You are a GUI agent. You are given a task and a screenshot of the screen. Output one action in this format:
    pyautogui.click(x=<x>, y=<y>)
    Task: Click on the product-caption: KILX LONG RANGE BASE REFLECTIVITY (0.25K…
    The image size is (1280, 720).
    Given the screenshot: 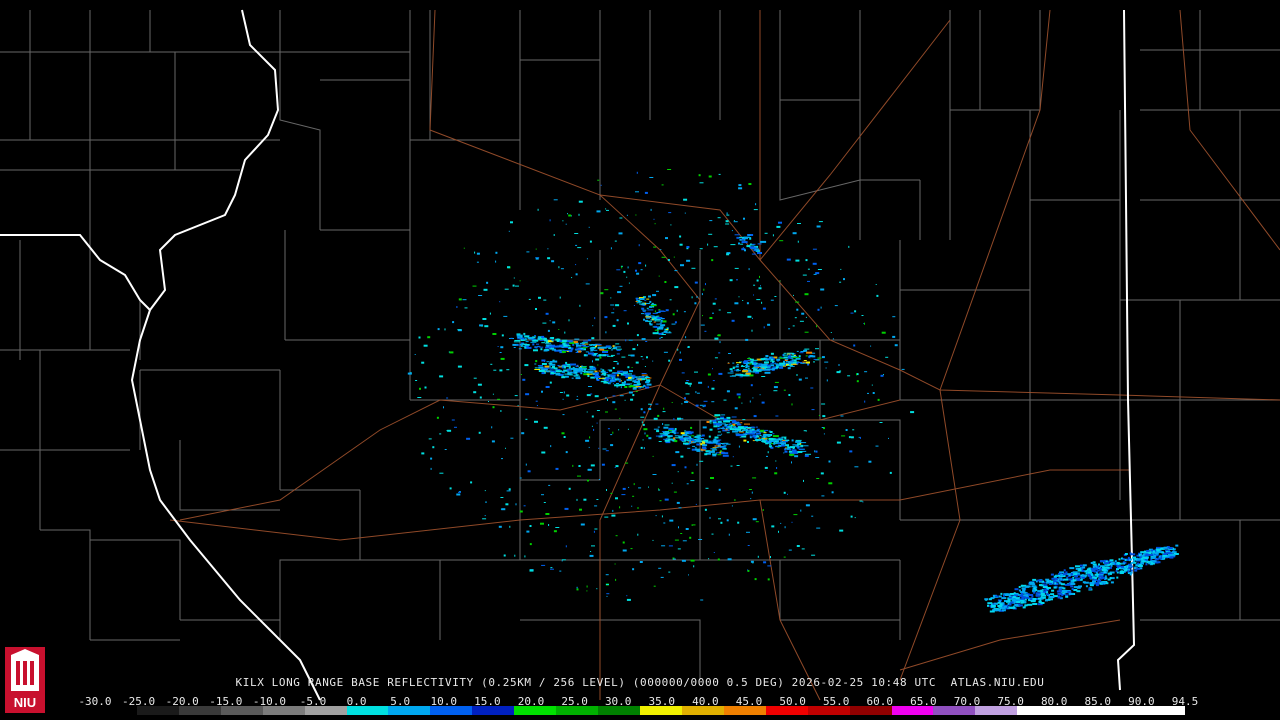 What is the action you would take?
    pyautogui.click(x=640, y=682)
    